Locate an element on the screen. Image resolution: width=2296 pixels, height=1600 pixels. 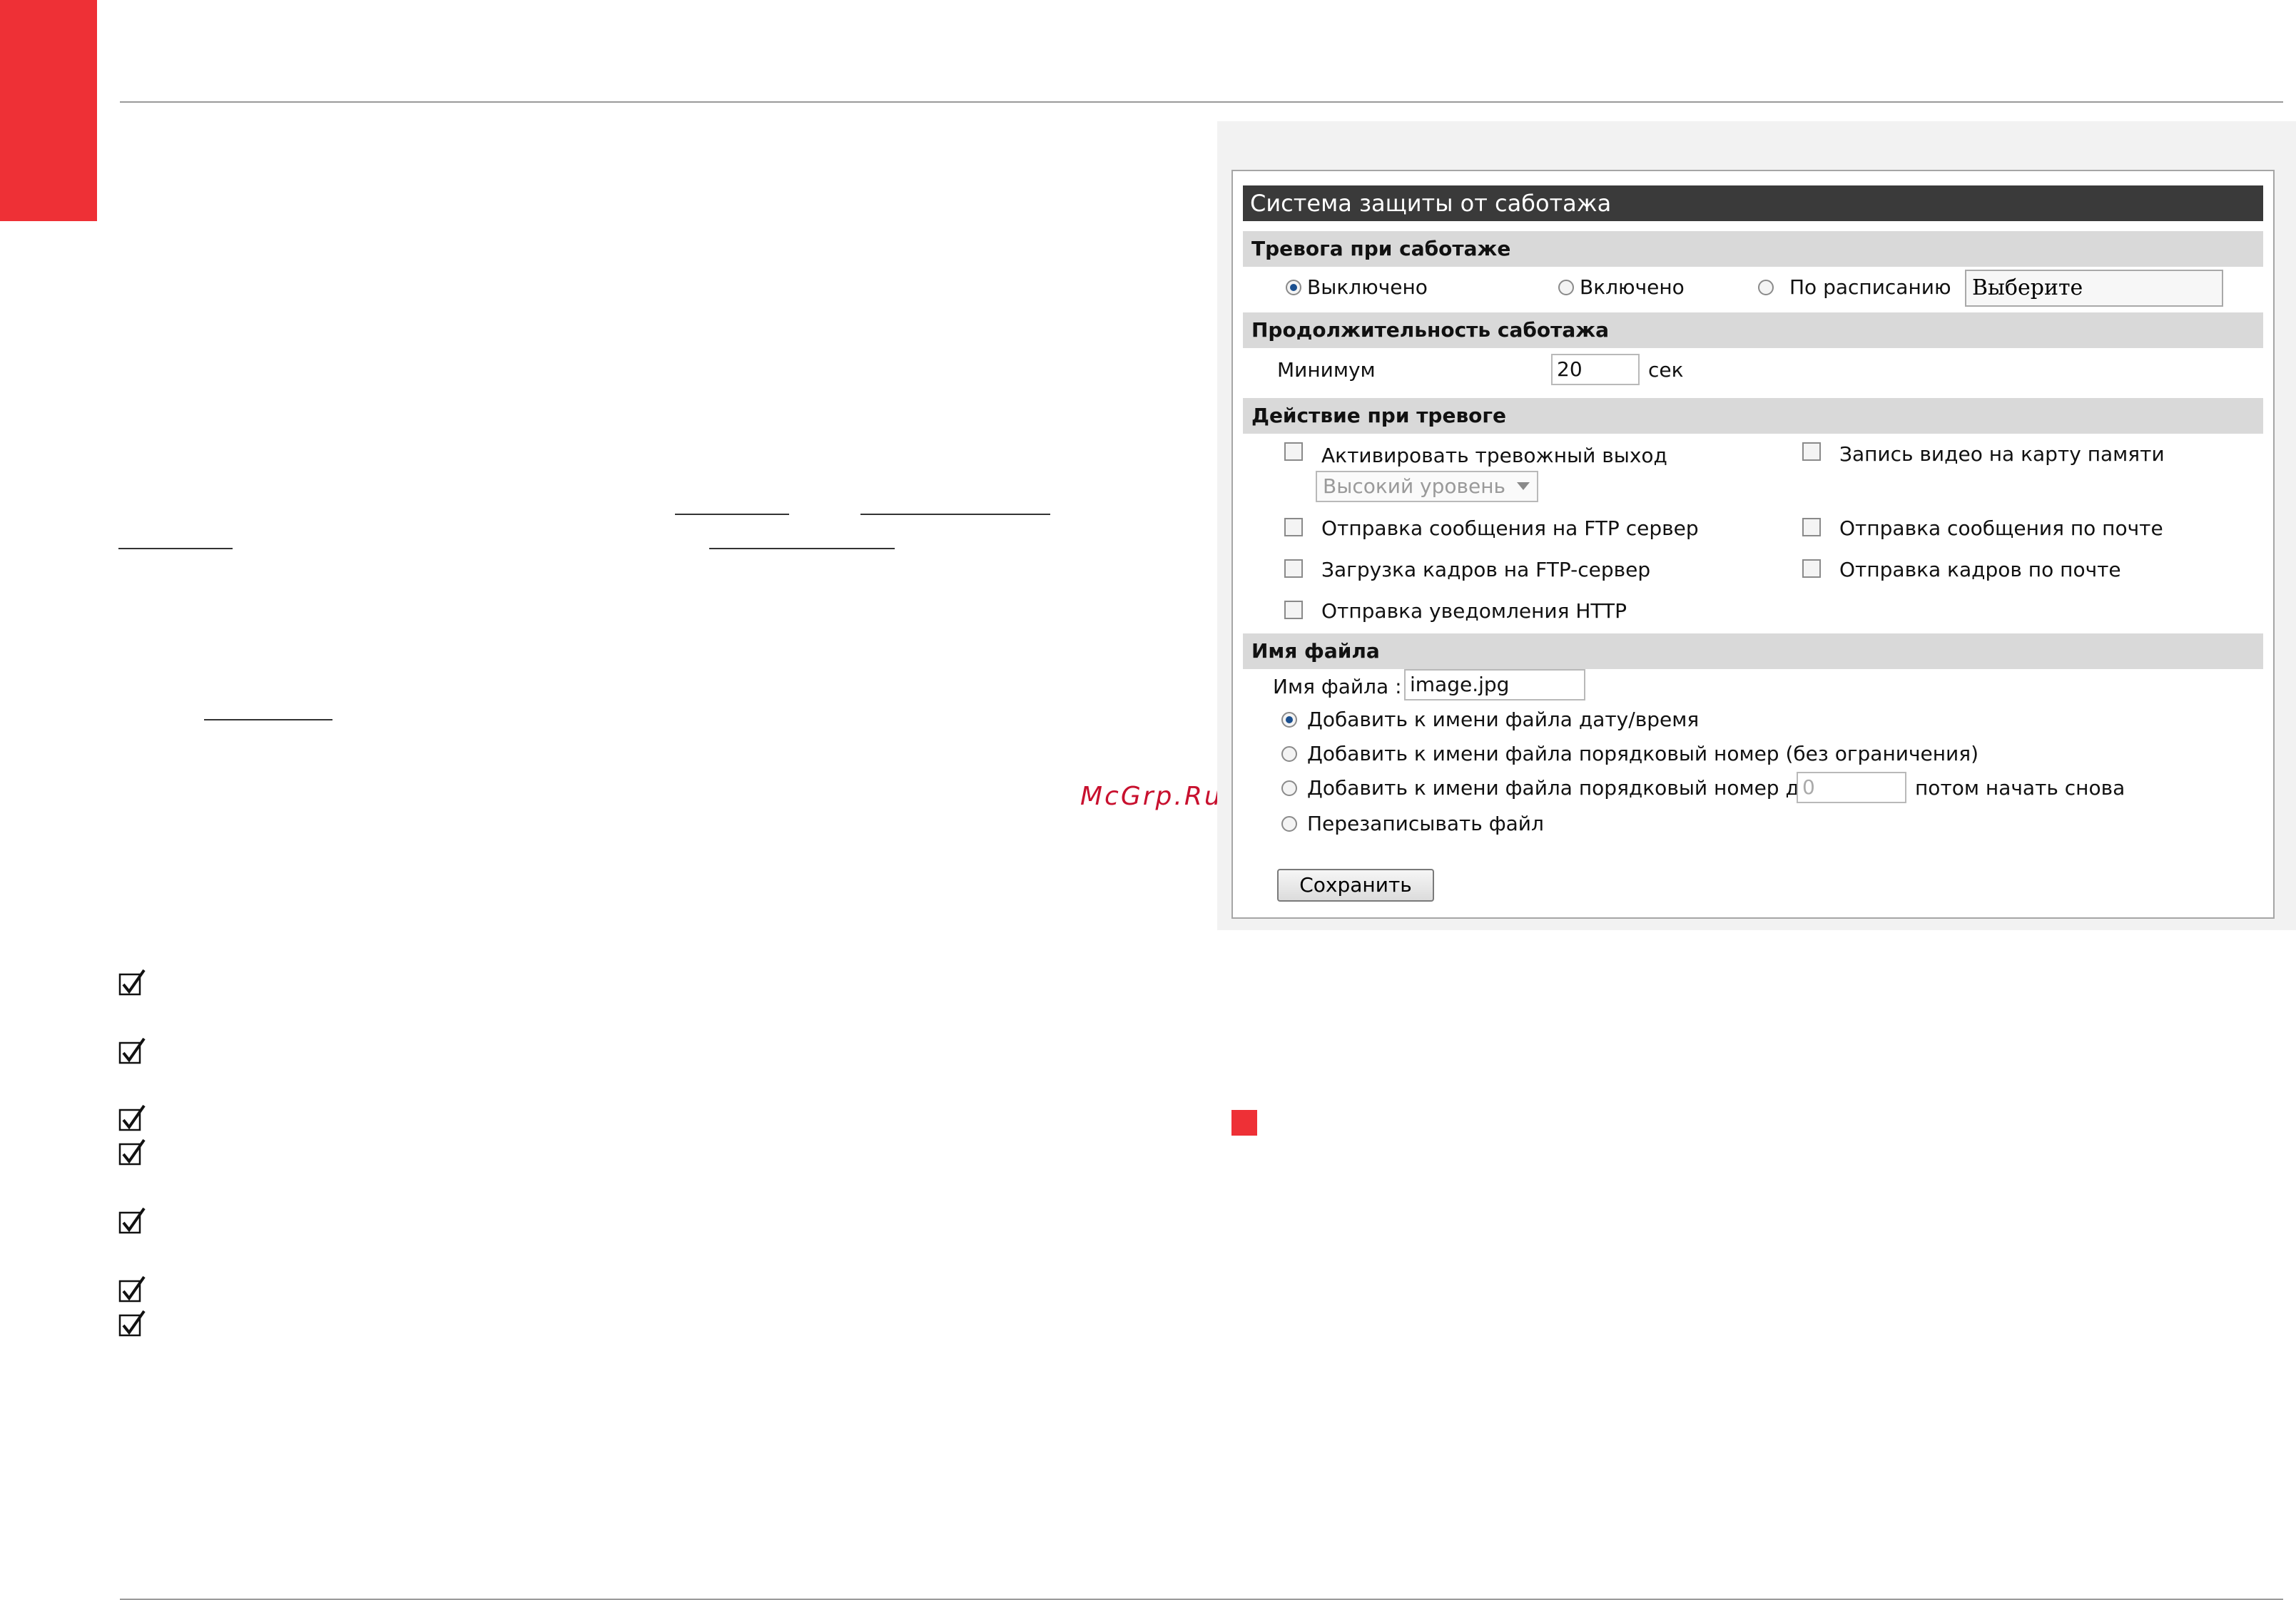
alarm-output-label: Активировать тревожный выход is located at coordinates (1494, 455).